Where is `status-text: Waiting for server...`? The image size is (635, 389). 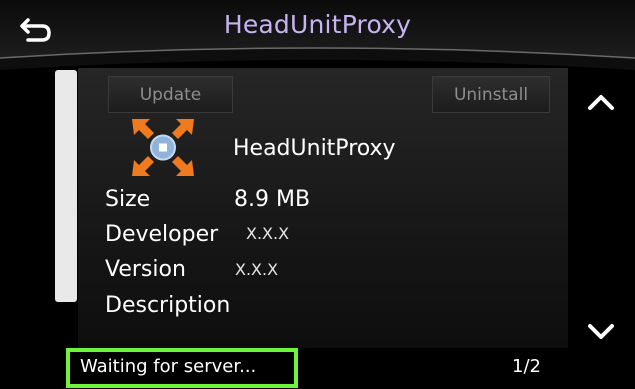 status-text: Waiting for server... is located at coordinates (168, 366).